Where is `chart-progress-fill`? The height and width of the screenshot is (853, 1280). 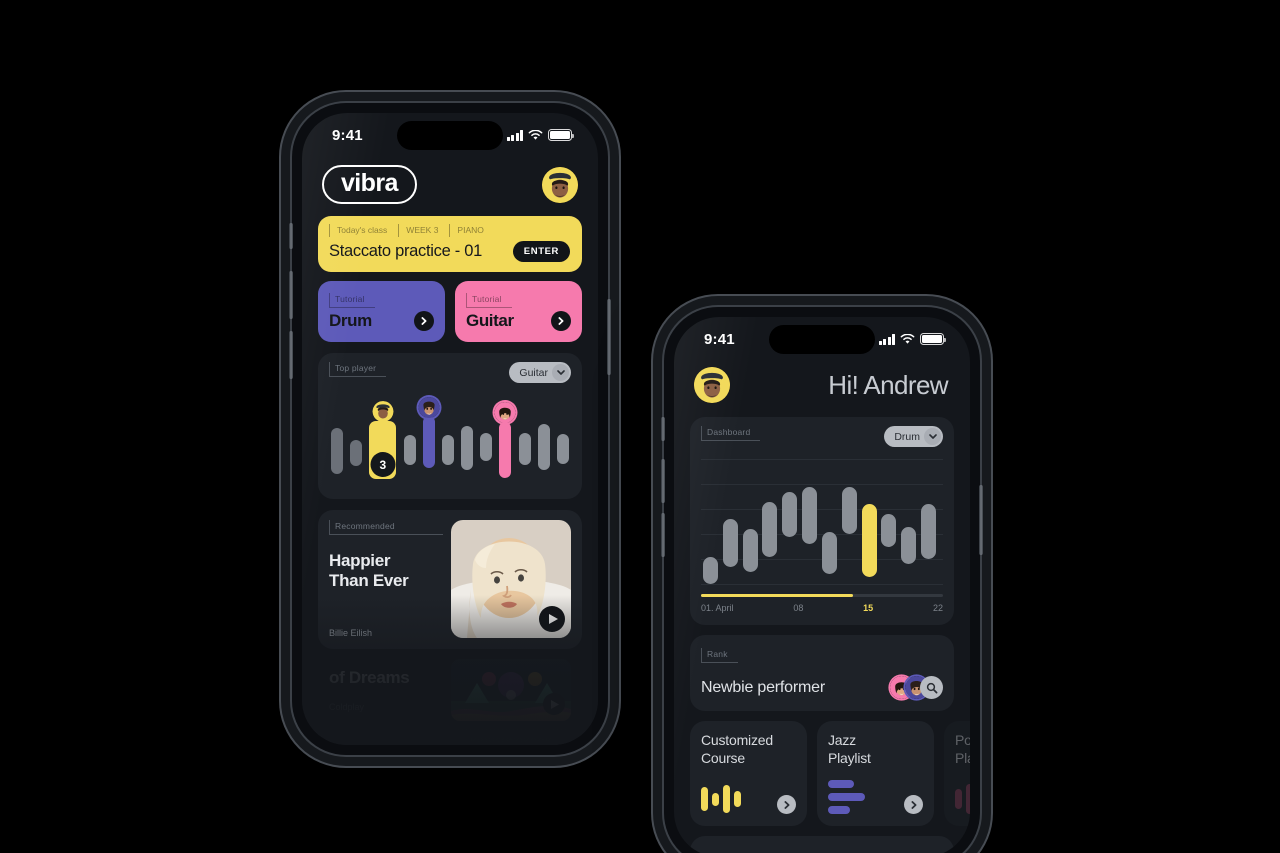
chart-progress-fill is located at coordinates (777, 595).